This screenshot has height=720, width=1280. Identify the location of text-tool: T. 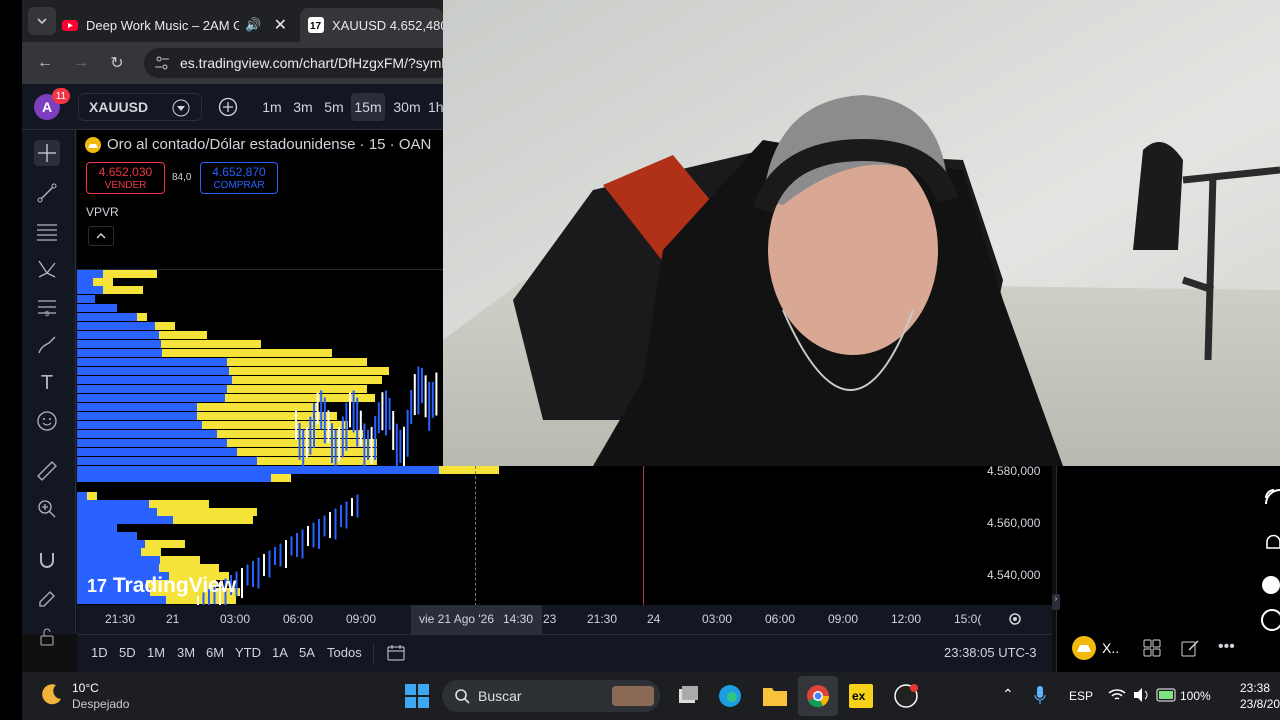
(47, 383).